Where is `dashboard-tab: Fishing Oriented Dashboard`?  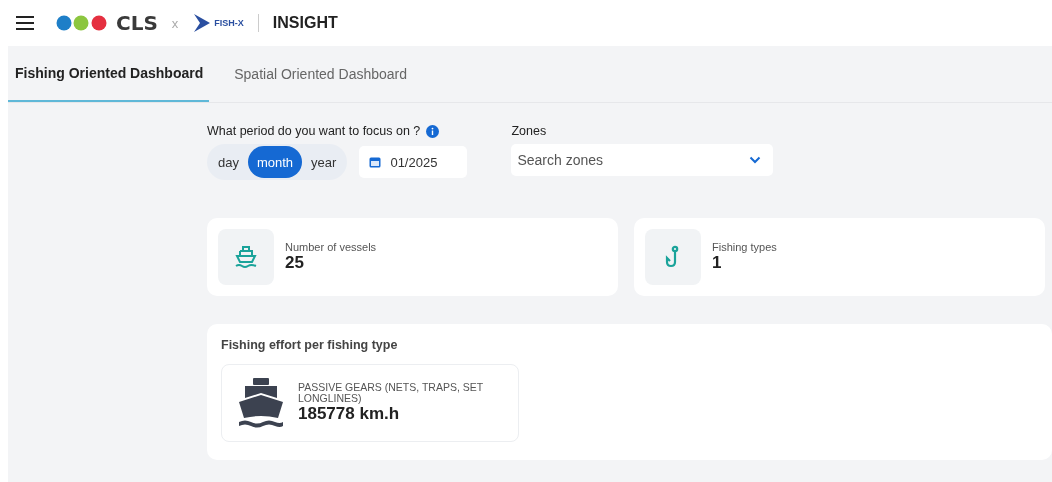
dashboard-tab: Fishing Oriented Dashboard is located at coordinates (109, 74).